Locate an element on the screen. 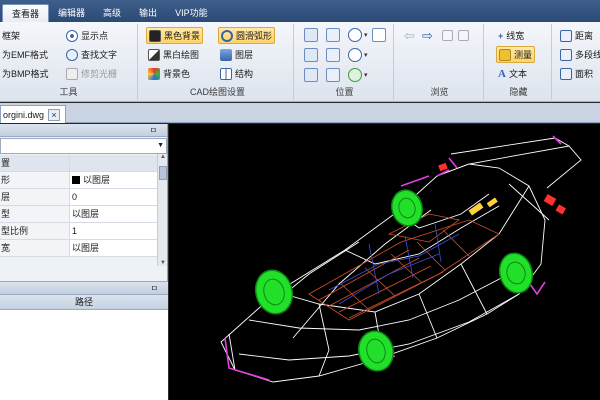 This screenshot has height=400, width=600. export-emf-button: 为EMF格式 is located at coordinates (25, 54).